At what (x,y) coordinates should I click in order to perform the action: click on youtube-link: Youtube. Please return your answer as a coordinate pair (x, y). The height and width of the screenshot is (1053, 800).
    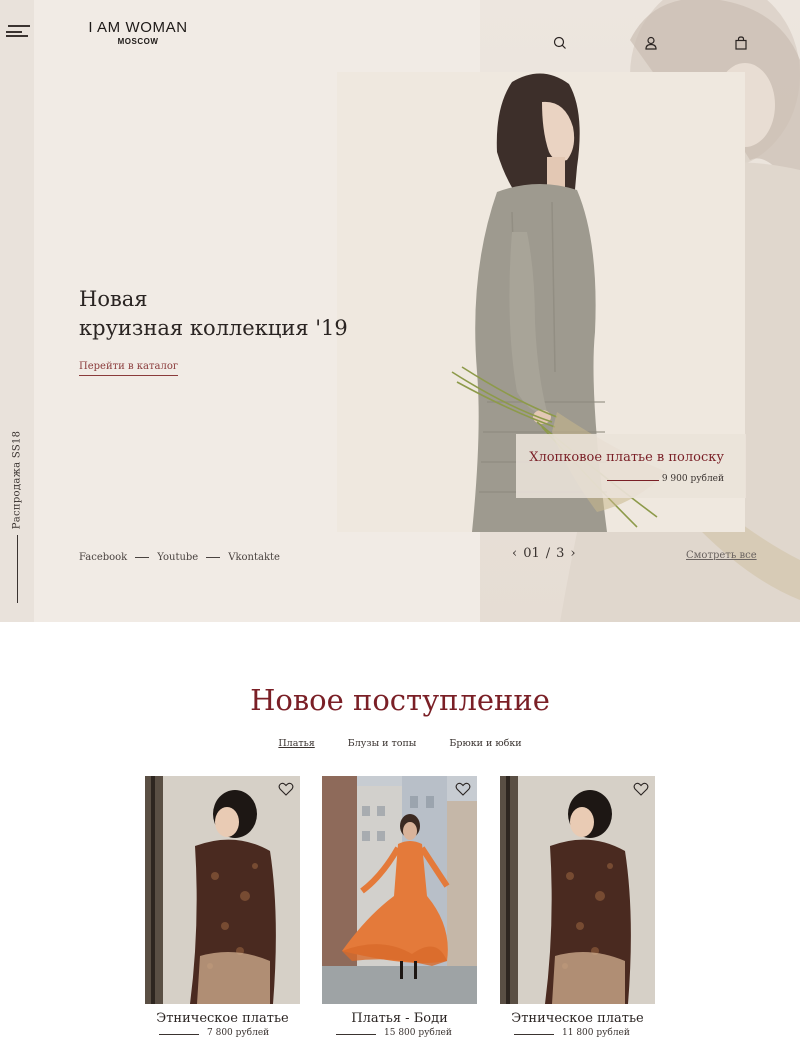
    Looking at the image, I should click on (177, 557).